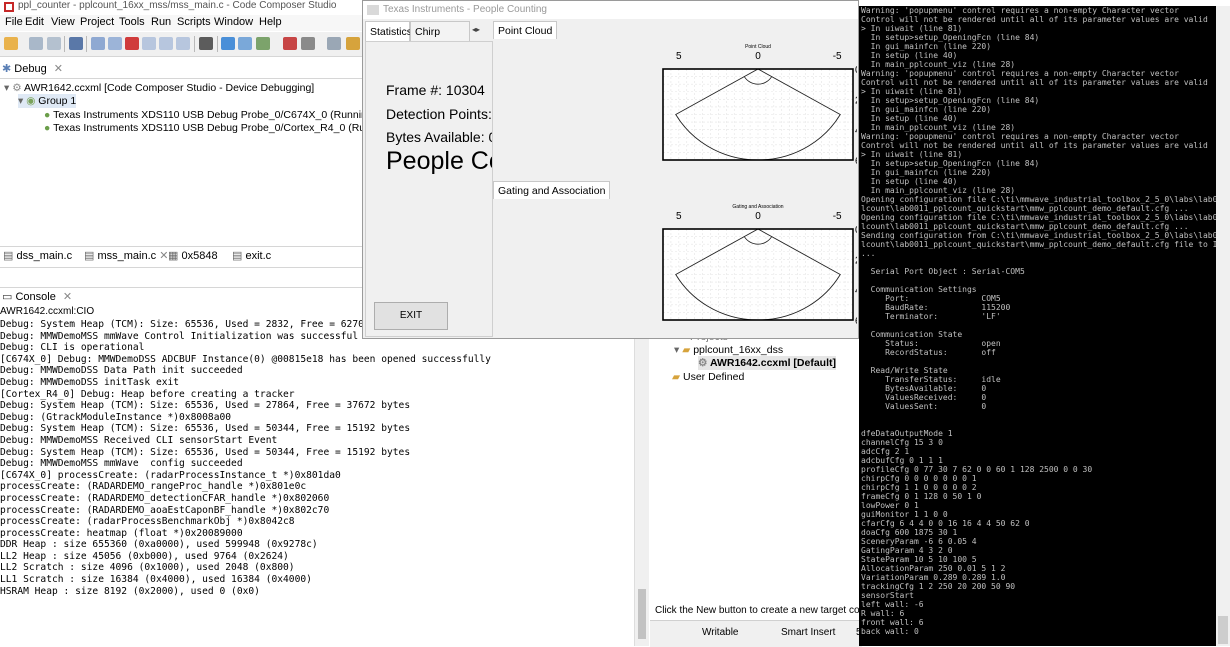  What do you see at coordinates (76, 43) in the screenshot?
I see `terminal-icon` at bounding box center [76, 43].